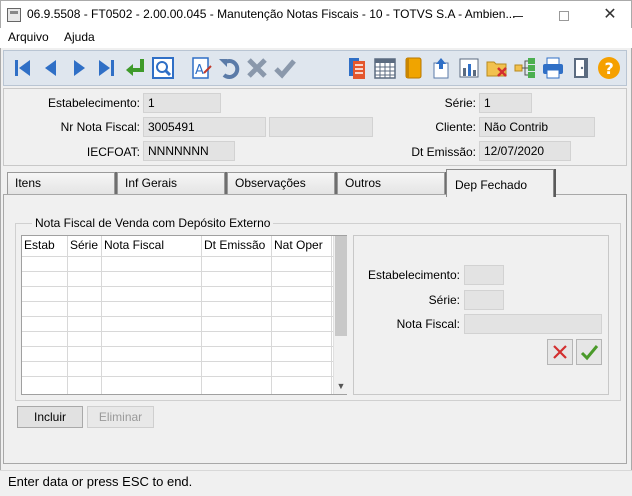 This screenshot has height=496, width=632. I want to click on delete-icon, so click(257, 68).